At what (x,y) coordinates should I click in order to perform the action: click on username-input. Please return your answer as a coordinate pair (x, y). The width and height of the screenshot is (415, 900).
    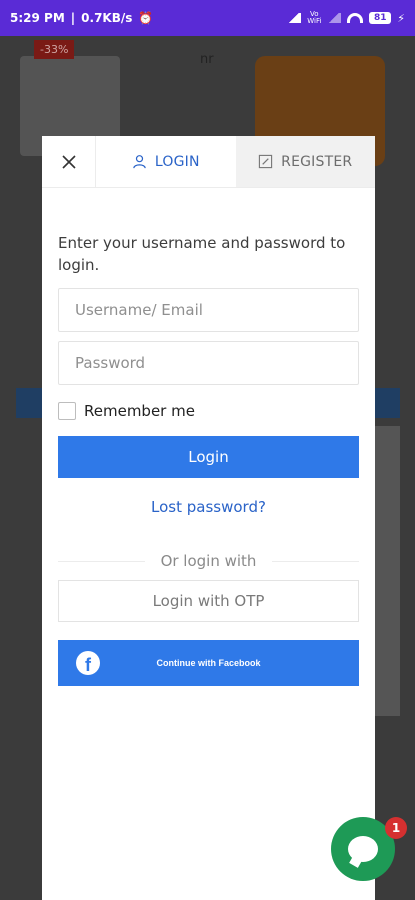
    Looking at the image, I should click on (208, 310).